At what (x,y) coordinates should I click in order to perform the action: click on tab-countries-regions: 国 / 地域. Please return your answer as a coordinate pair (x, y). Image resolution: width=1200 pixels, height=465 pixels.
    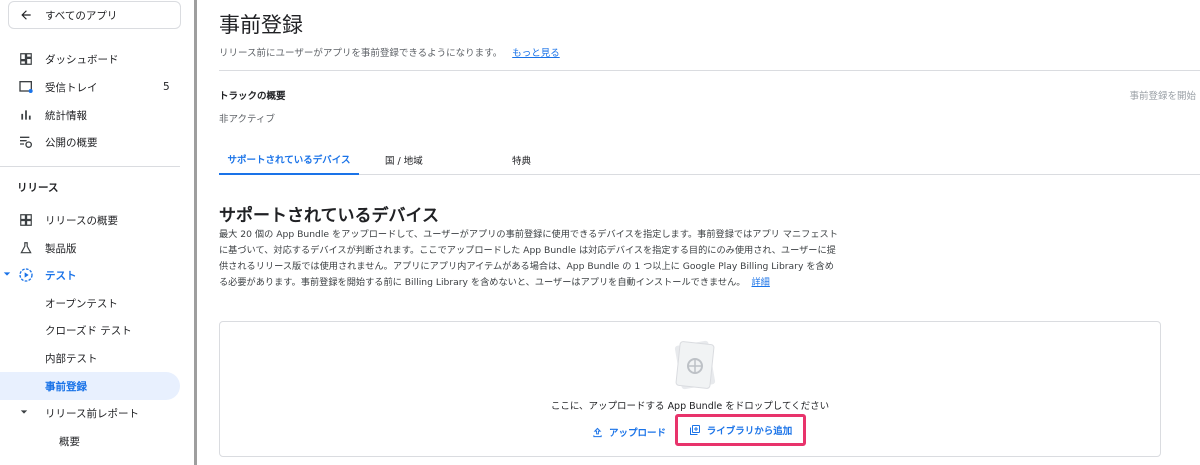
    Looking at the image, I should click on (404, 160).